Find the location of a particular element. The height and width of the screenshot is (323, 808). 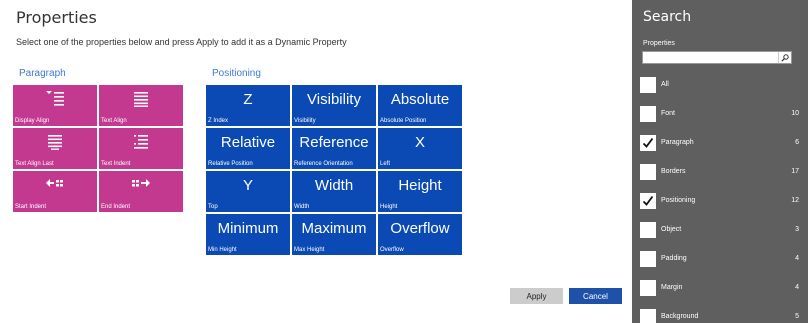

filter-count: 12 is located at coordinates (795, 200).